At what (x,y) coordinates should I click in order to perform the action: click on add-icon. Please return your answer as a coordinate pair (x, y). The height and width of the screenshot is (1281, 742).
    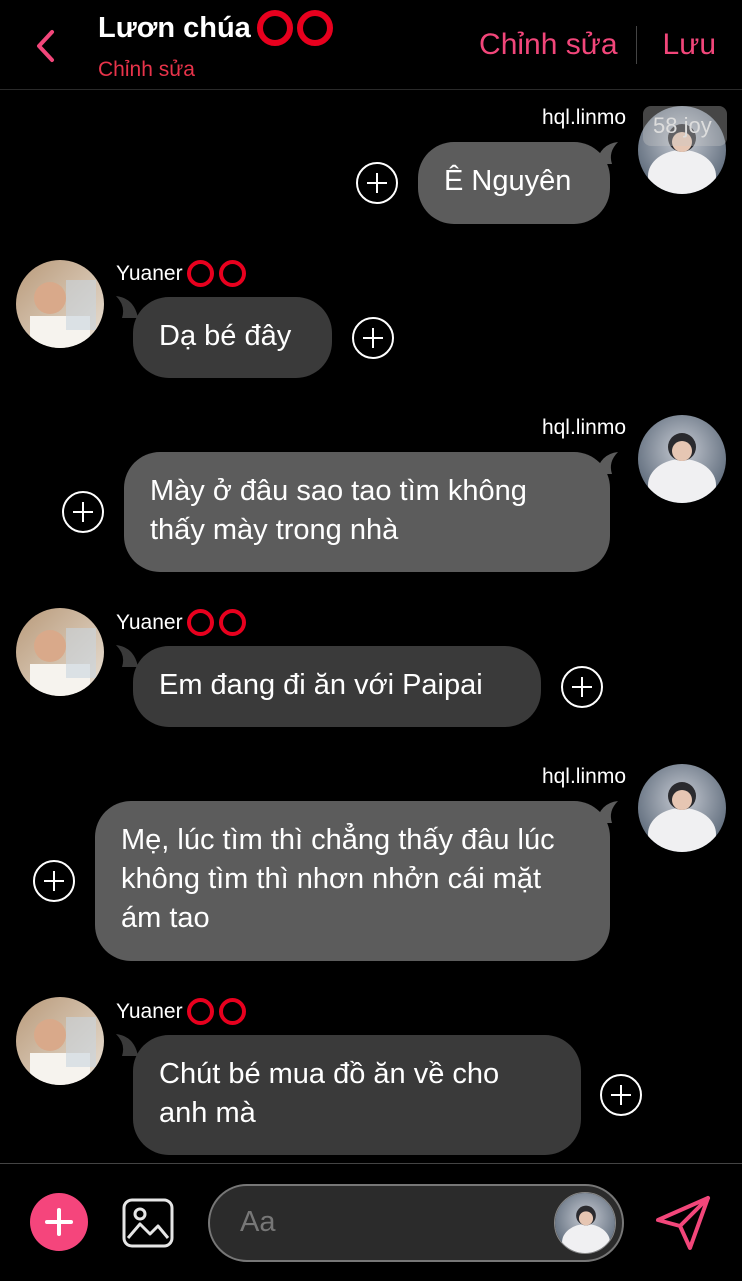
    Looking at the image, I should click on (59, 1222).